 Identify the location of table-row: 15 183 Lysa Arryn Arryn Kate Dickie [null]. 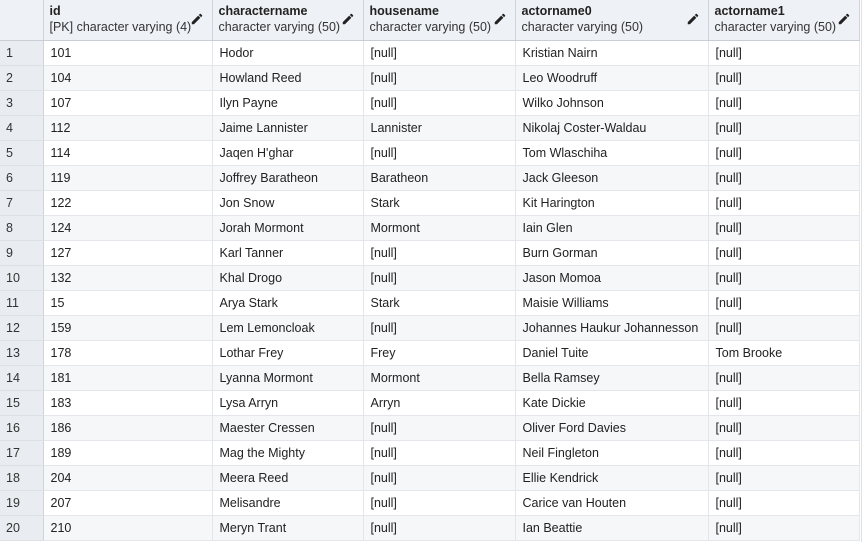
(430, 403).